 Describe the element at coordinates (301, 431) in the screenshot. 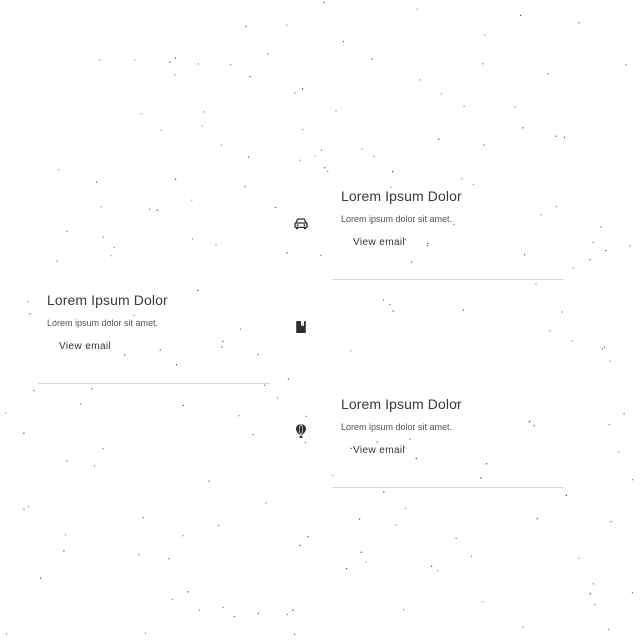

I see `hot-air-balloon-icon` at that location.